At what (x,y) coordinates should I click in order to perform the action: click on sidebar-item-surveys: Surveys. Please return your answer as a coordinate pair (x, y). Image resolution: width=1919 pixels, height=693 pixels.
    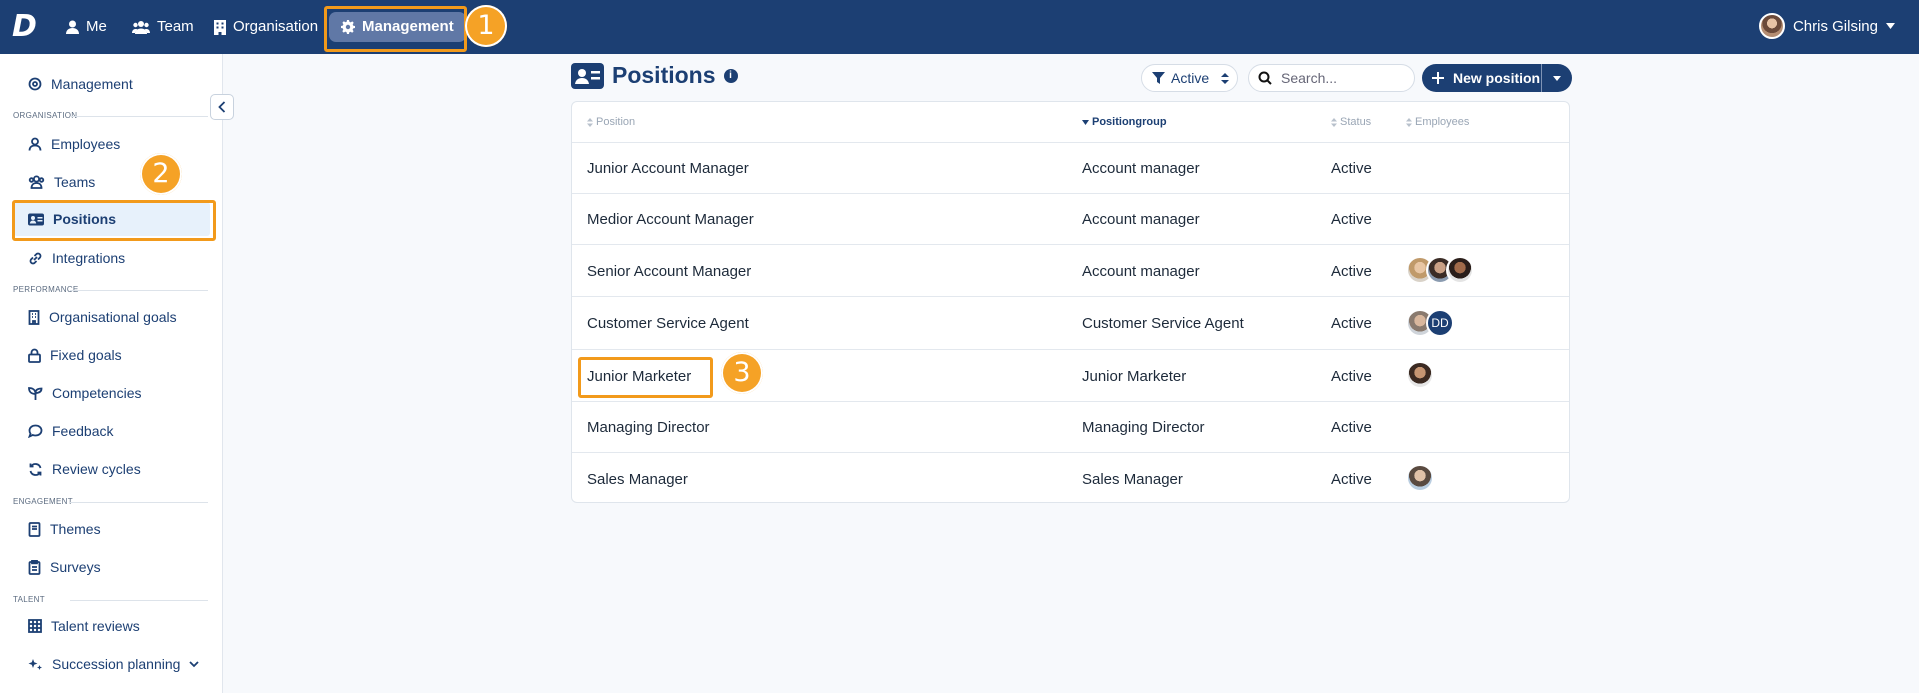
    Looking at the image, I should click on (64, 567).